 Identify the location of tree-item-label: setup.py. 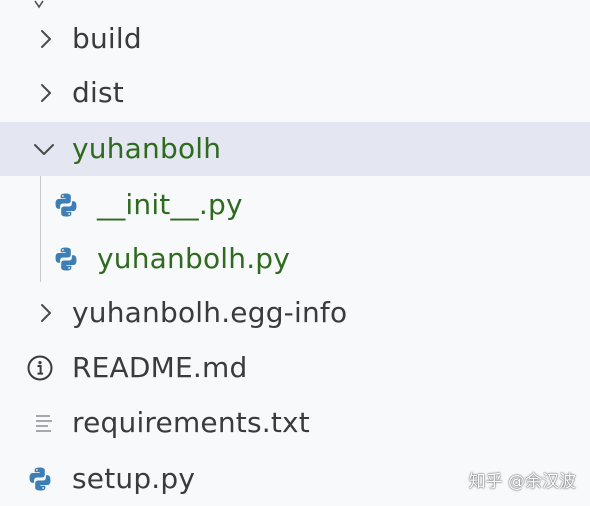
(134, 478).